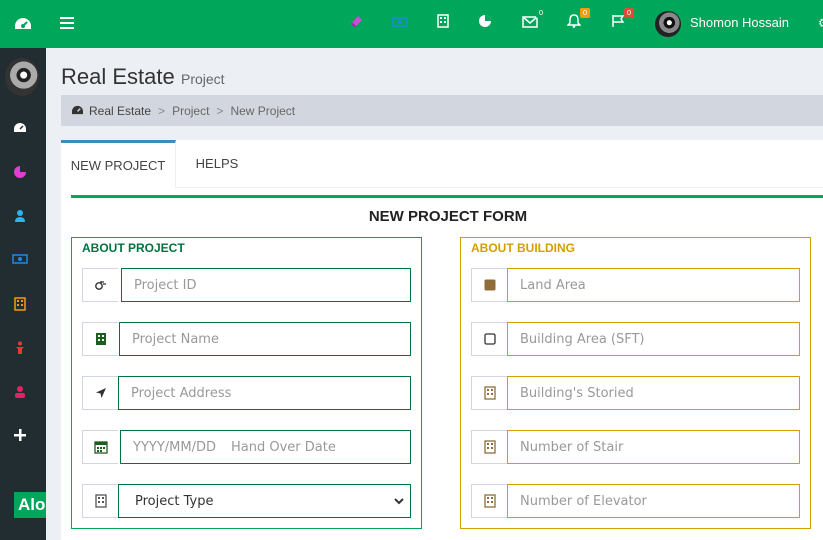 This screenshot has width=823, height=540. I want to click on project-type-selected: Project Type, so click(174, 501).